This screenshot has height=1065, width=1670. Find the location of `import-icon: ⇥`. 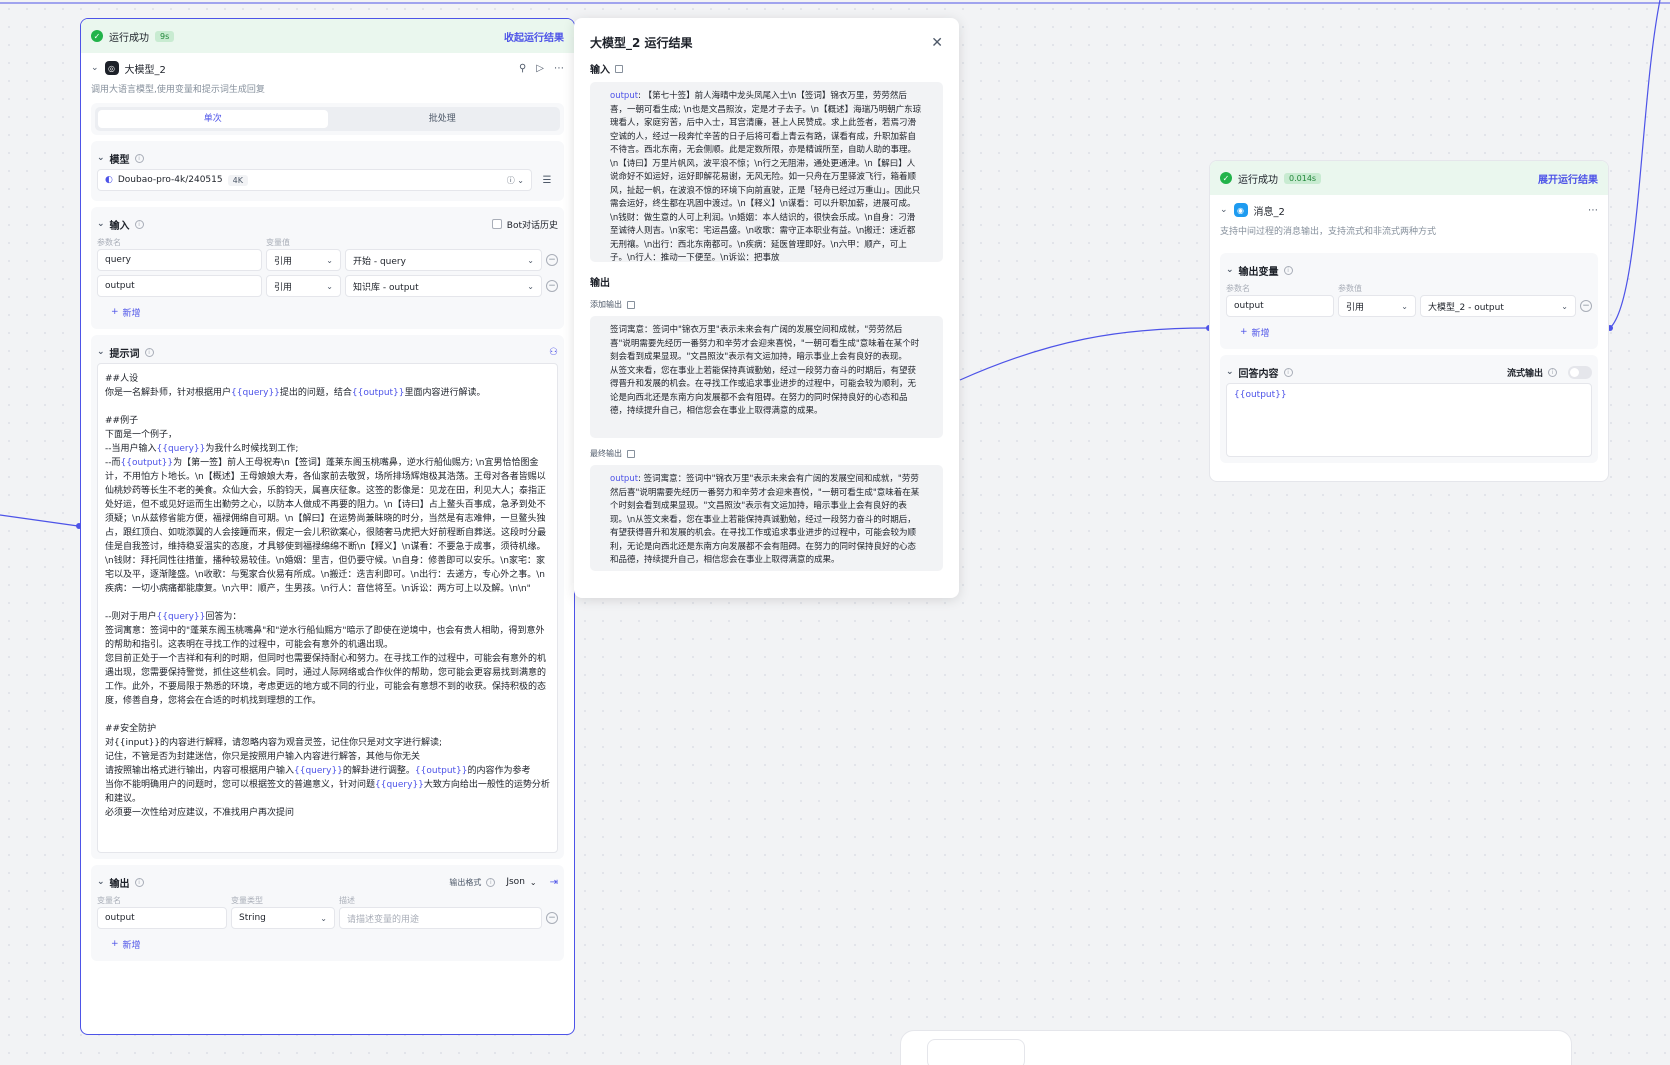

import-icon: ⇥ is located at coordinates (554, 882).